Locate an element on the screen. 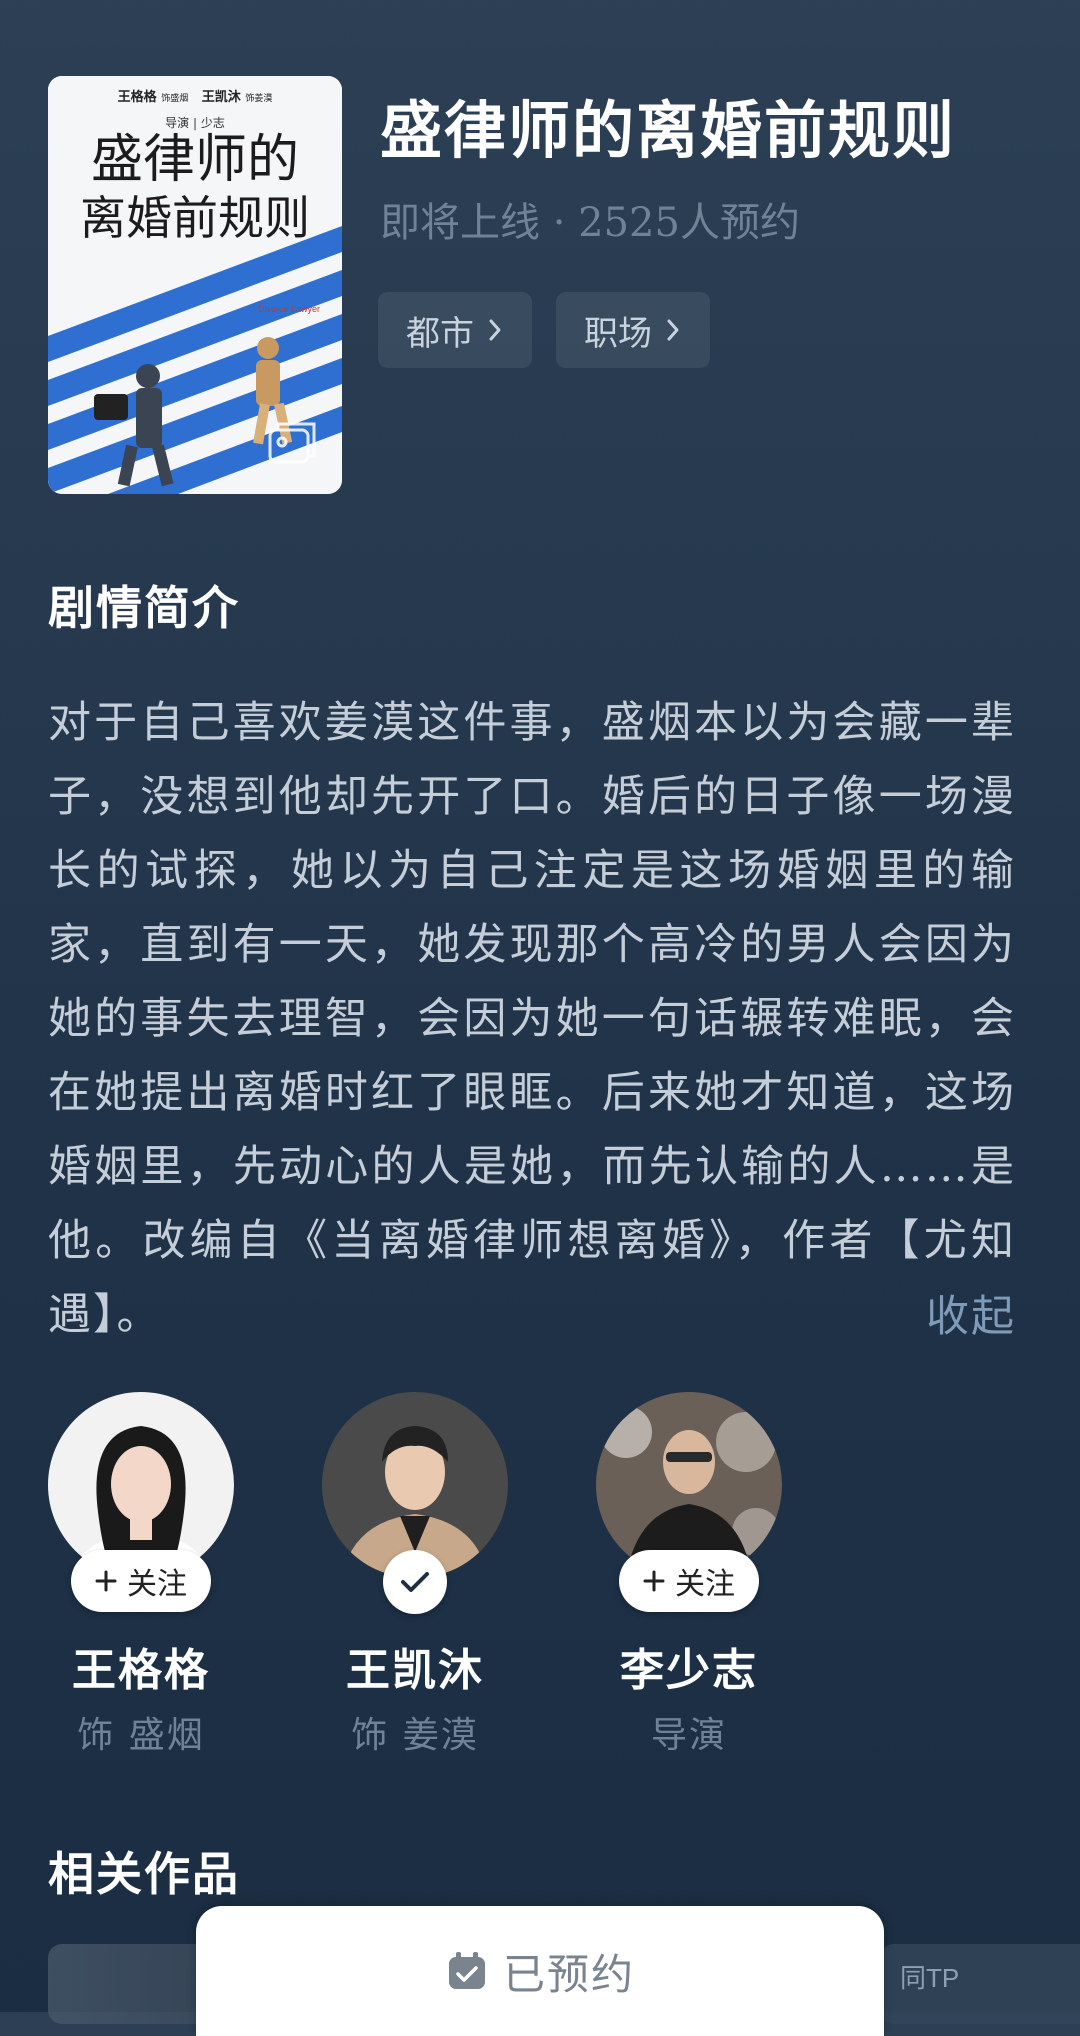 This screenshot has width=1080, height=2036. genre-tags: 都市 职场 is located at coordinates (544, 330).